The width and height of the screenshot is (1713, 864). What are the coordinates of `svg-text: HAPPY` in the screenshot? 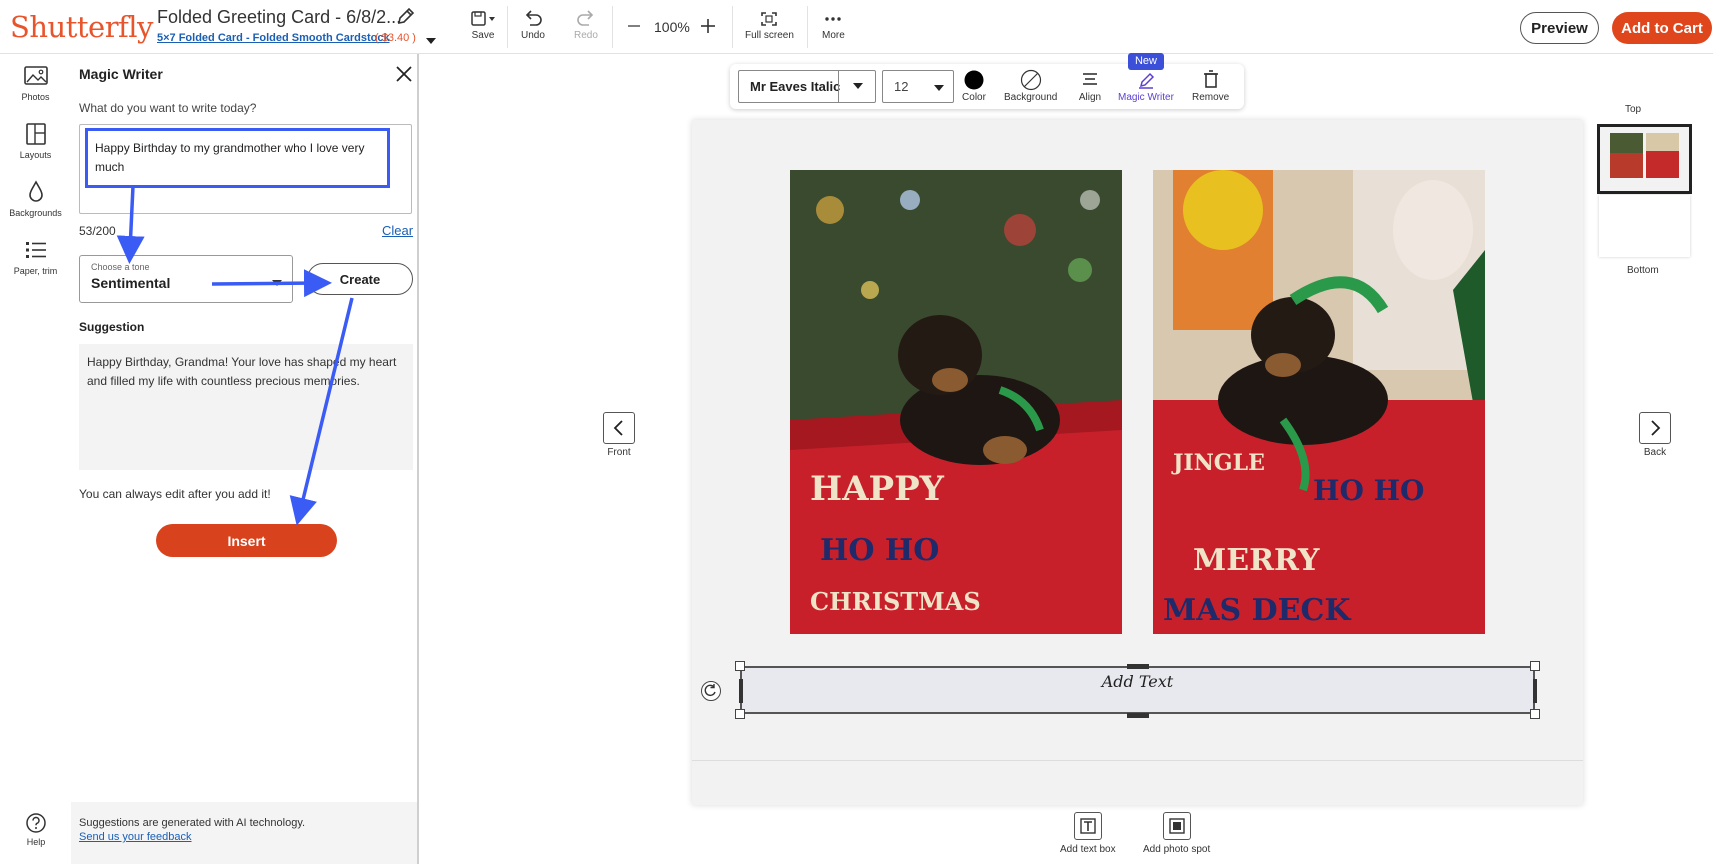 It's located at (877, 489).